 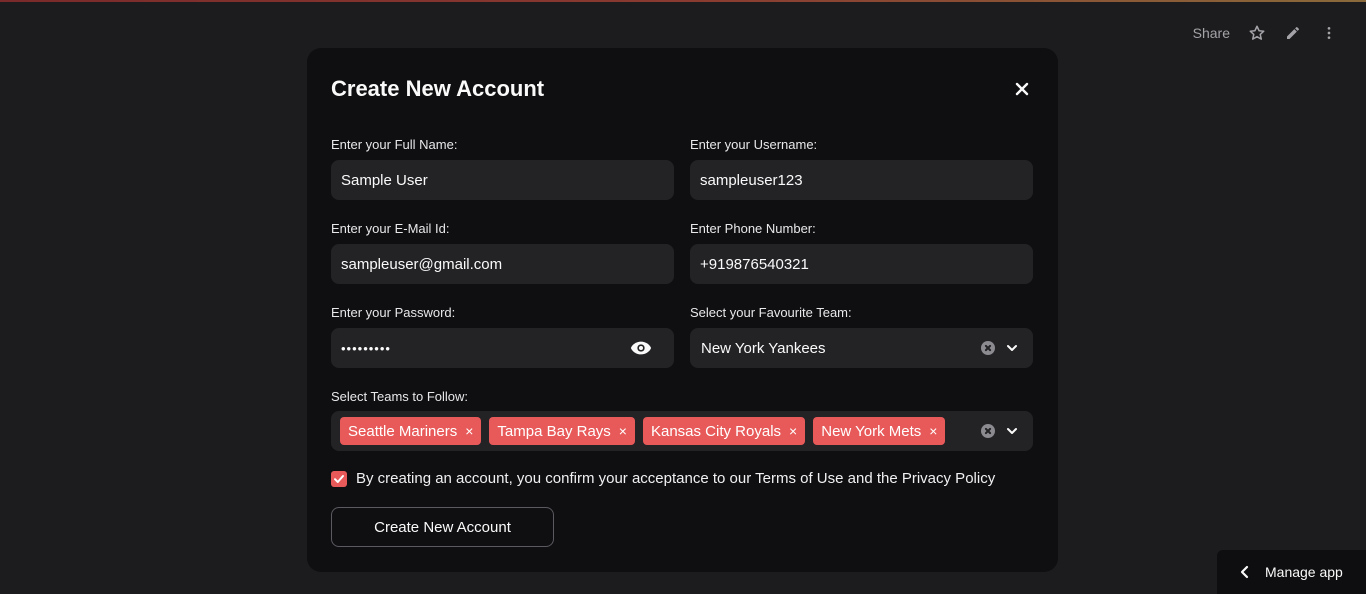 What do you see at coordinates (438, 88) in the screenshot?
I see `dialog-title: Create New Account` at bounding box center [438, 88].